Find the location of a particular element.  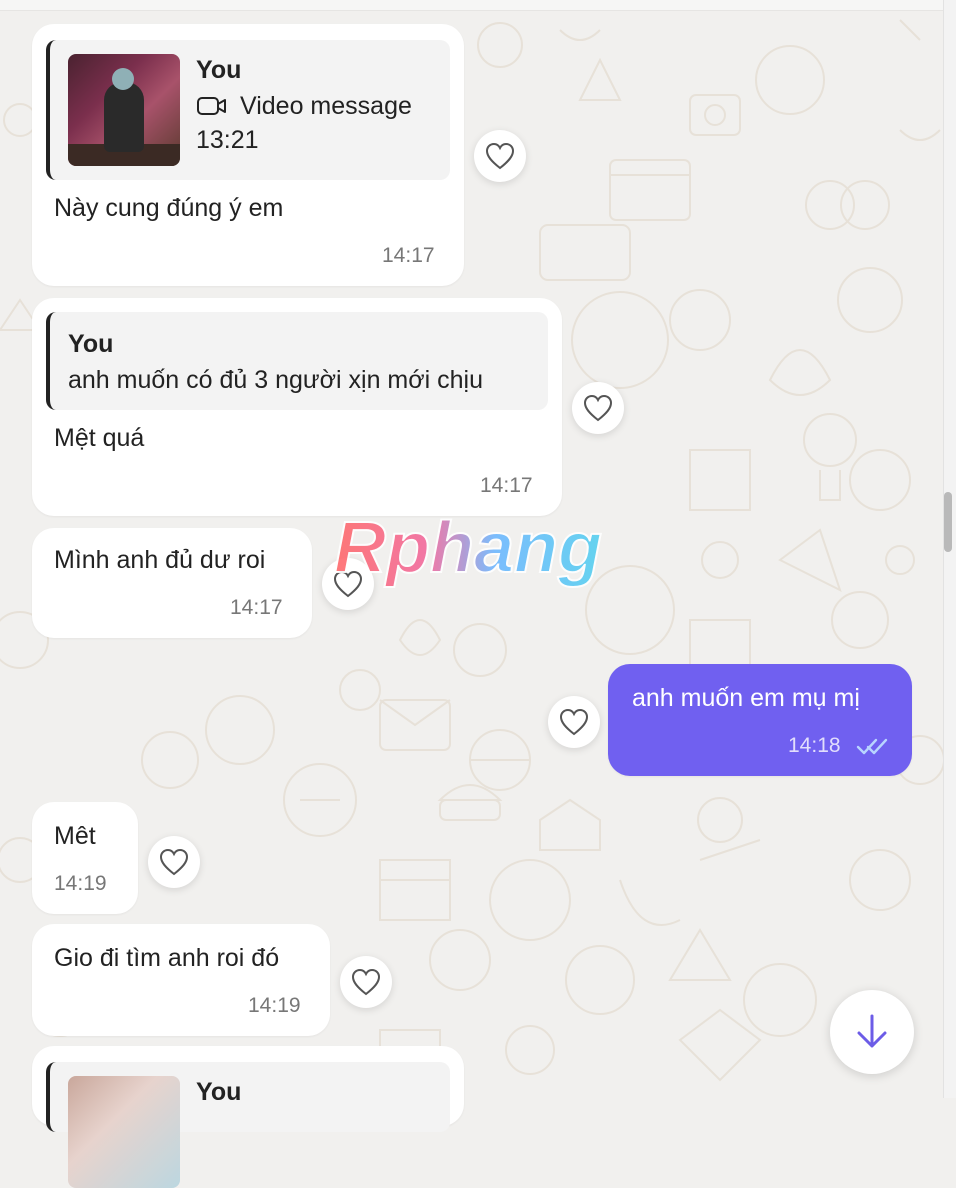

message-bubble: Mình anh đủ dư roi 14:17 is located at coordinates (172, 583).